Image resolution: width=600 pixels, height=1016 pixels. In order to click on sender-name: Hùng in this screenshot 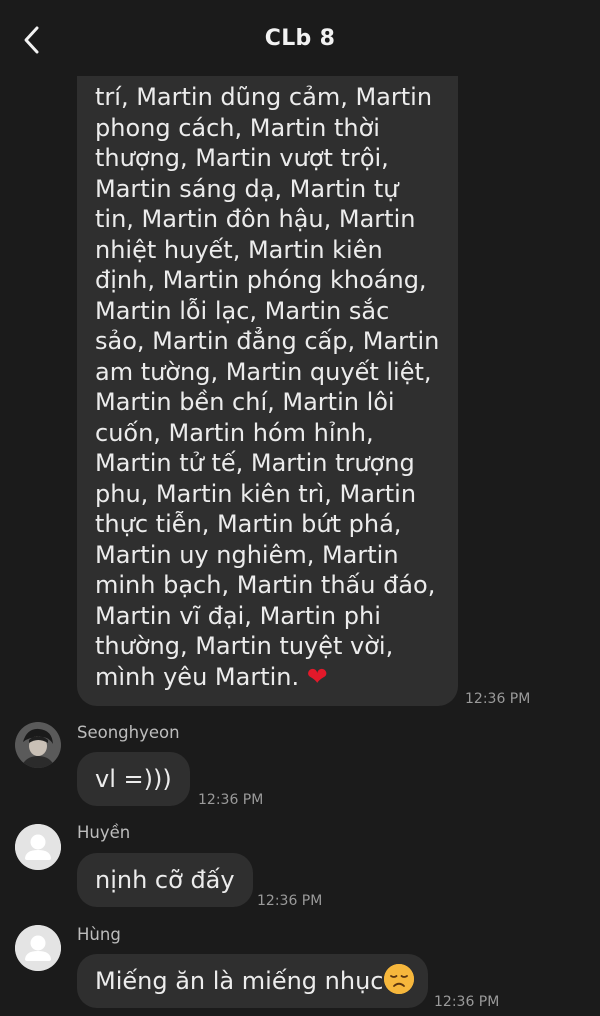, I will do `click(99, 934)`.